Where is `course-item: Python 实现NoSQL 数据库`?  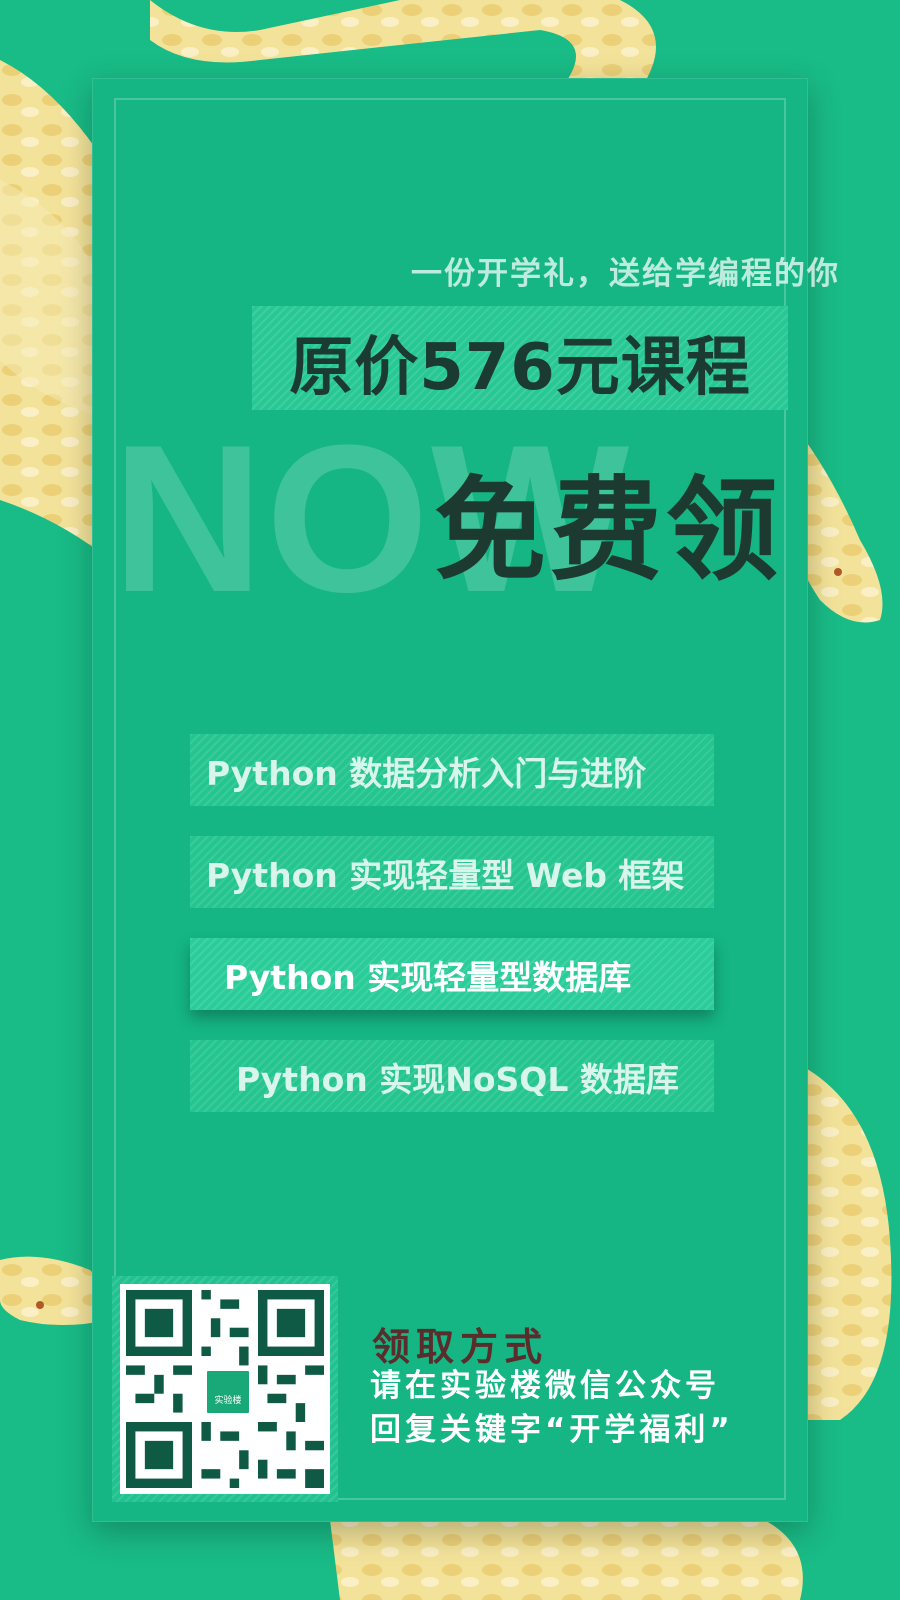
course-item: Python 实现NoSQL 数据库 is located at coordinates (452, 1076).